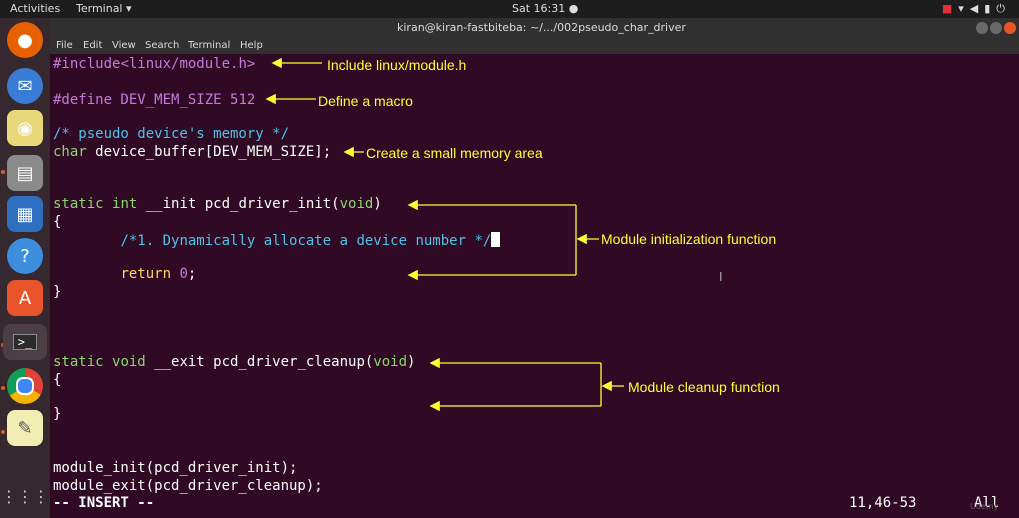  I want to click on annotation-define: Define a macro, so click(365, 101).